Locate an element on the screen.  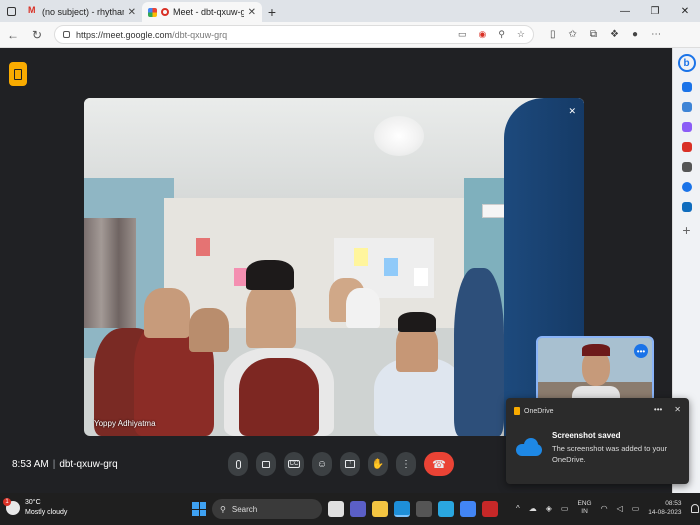
hangup-button: ☎ is located at coordinates (439, 464).